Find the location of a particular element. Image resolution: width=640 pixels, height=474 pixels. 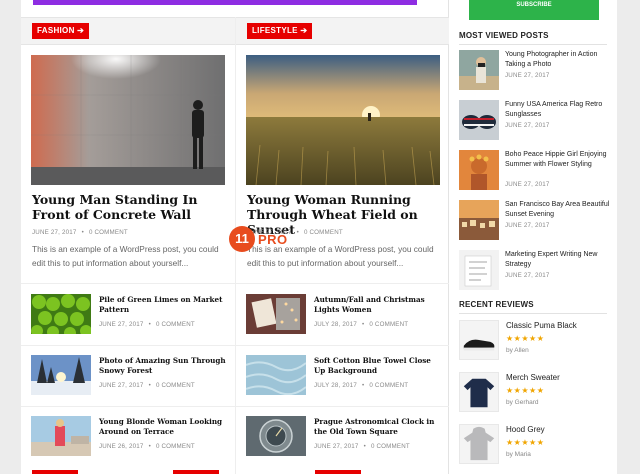

thumb-puma-shoe is located at coordinates (479, 340).